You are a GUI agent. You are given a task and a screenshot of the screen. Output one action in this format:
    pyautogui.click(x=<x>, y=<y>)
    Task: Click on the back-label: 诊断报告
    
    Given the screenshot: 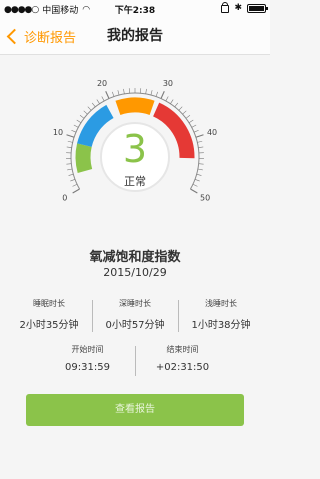 What is the action you would take?
    pyautogui.click(x=50, y=38)
    